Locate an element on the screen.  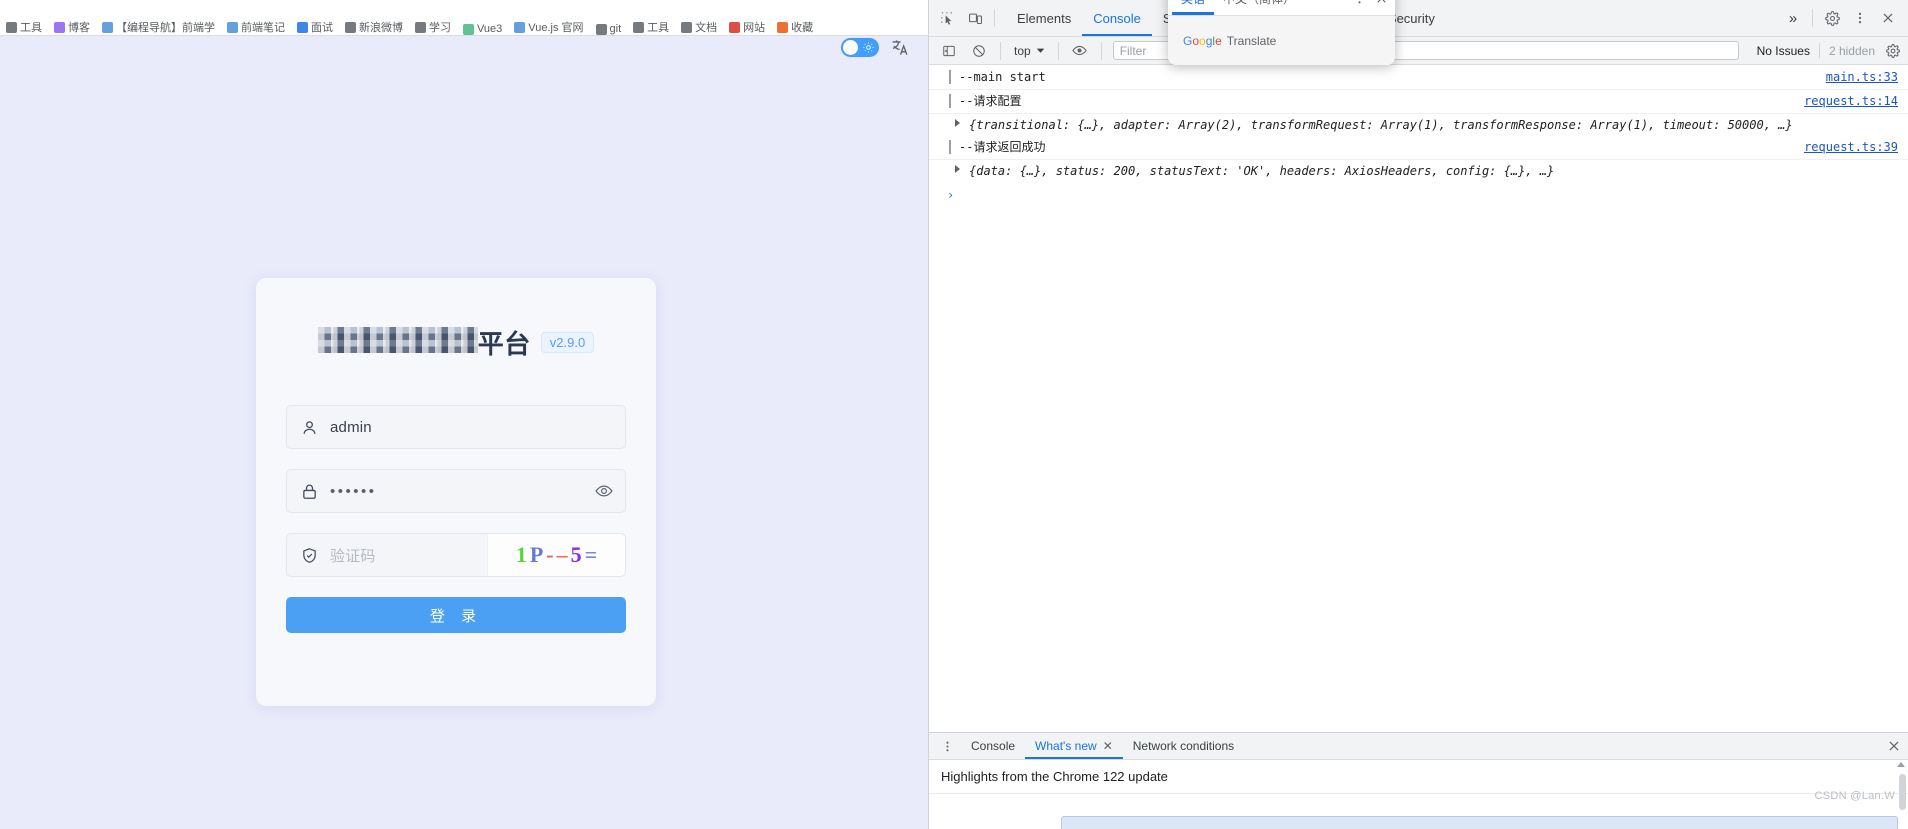
execution-context-select: top is located at coordinates (1029, 51).